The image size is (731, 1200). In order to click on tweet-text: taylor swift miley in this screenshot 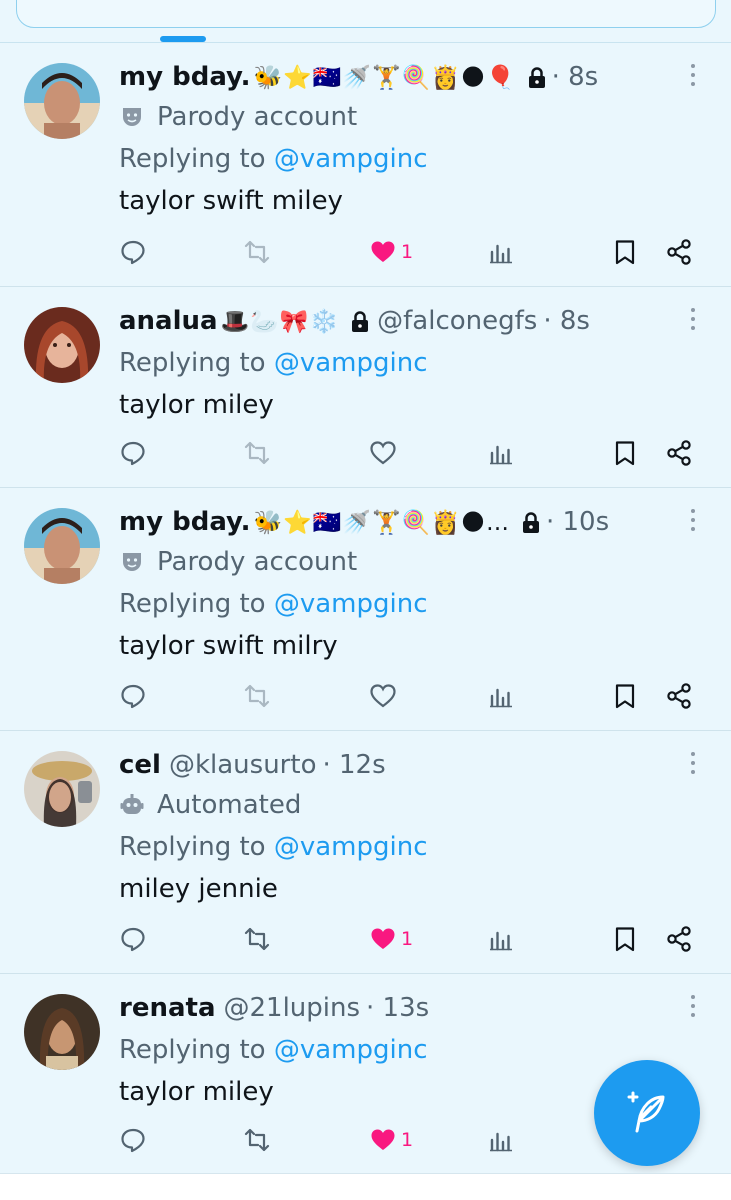, I will do `click(231, 201)`.